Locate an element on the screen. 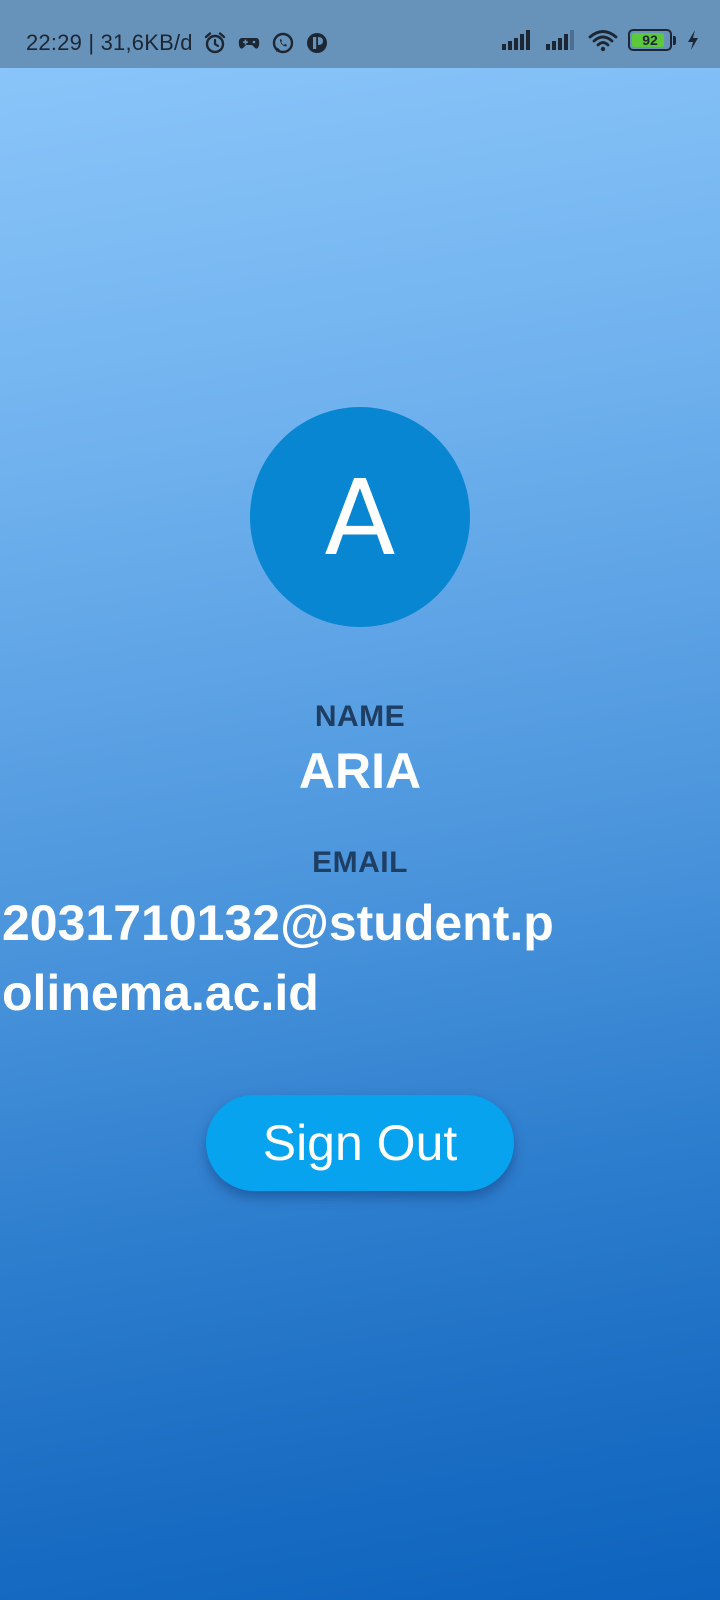  game-controller-icon is located at coordinates (249, 43).